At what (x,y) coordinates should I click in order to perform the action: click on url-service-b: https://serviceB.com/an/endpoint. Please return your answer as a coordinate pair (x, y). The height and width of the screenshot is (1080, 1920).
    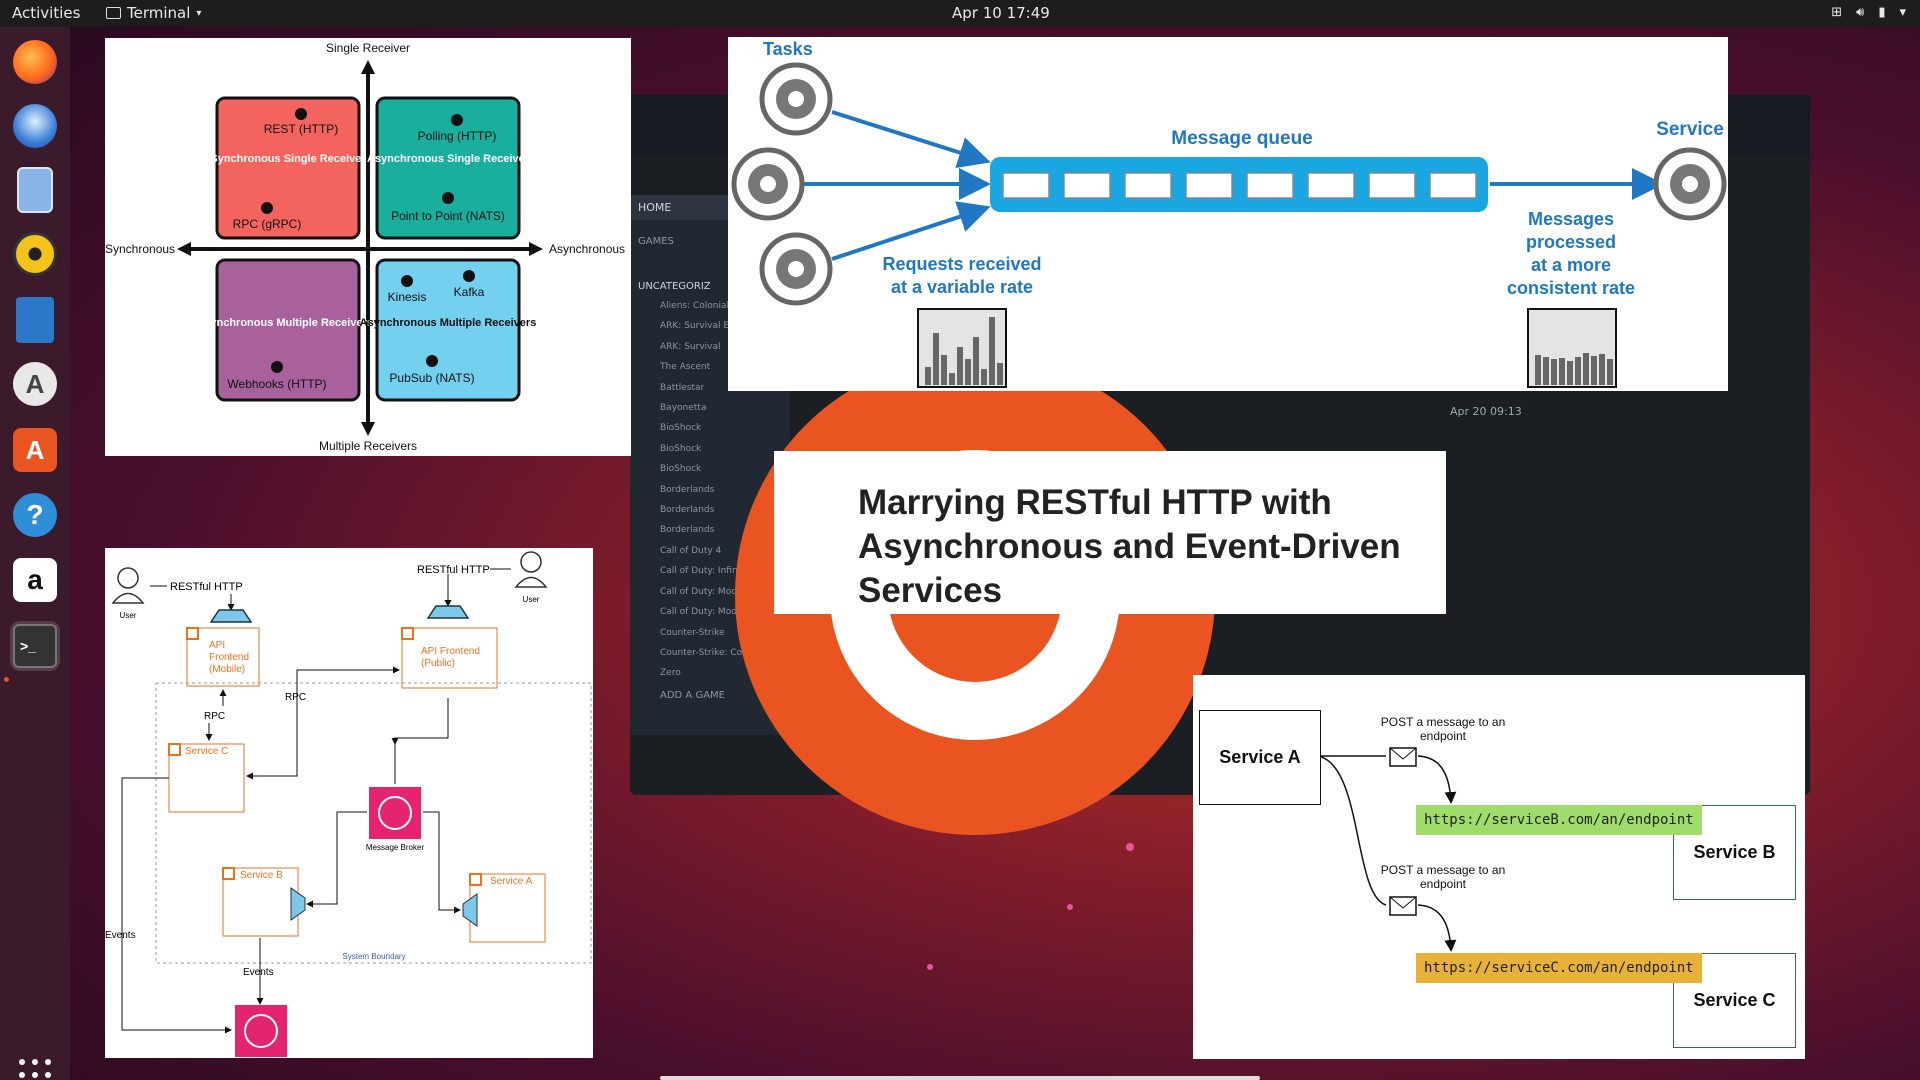
    Looking at the image, I should click on (1559, 820).